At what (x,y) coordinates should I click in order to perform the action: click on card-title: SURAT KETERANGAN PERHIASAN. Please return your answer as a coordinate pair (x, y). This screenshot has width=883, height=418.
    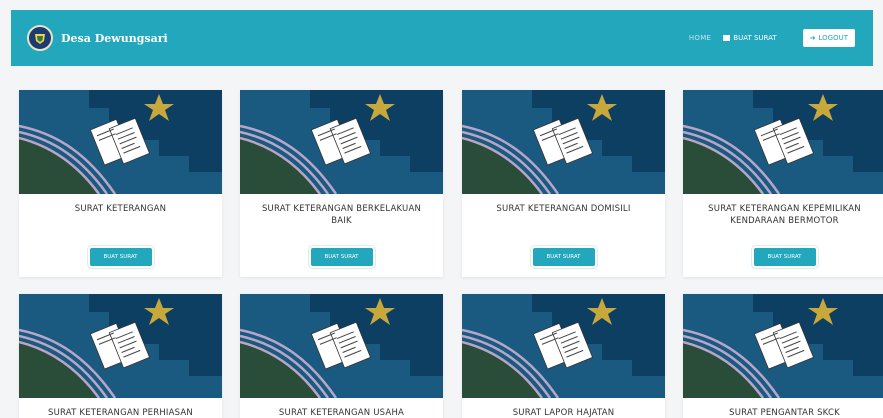
    Looking at the image, I should click on (120, 413).